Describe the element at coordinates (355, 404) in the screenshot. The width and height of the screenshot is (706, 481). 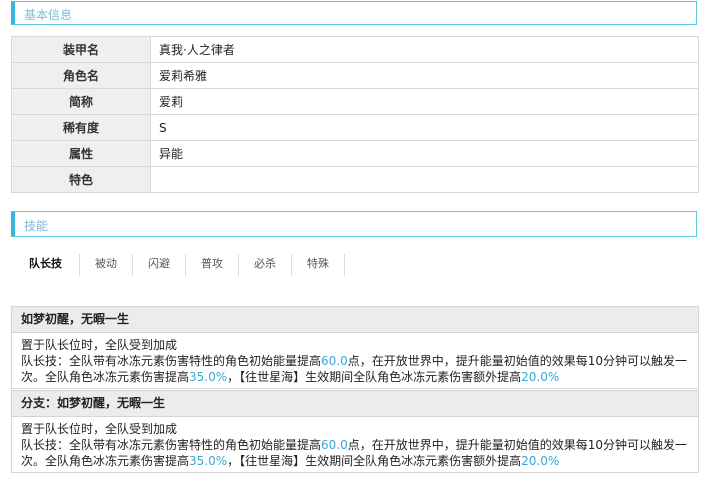
I see `skill-title: 分支：如梦初醒，无暇一生` at that location.